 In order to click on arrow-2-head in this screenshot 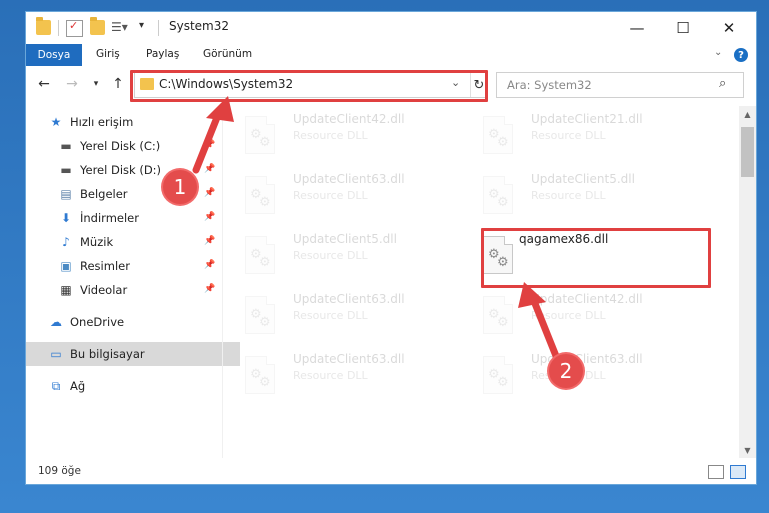, I will do `click(532, 295)`.